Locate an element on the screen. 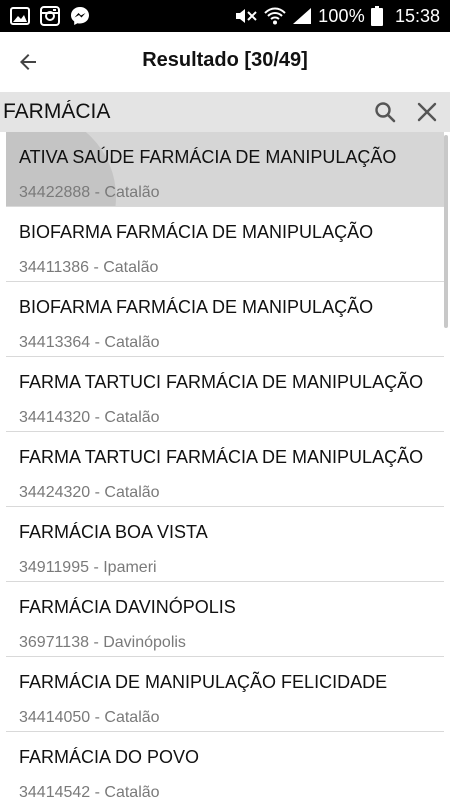 This screenshot has height=800, width=450. battery-percentage: 100% is located at coordinates (341, 15).